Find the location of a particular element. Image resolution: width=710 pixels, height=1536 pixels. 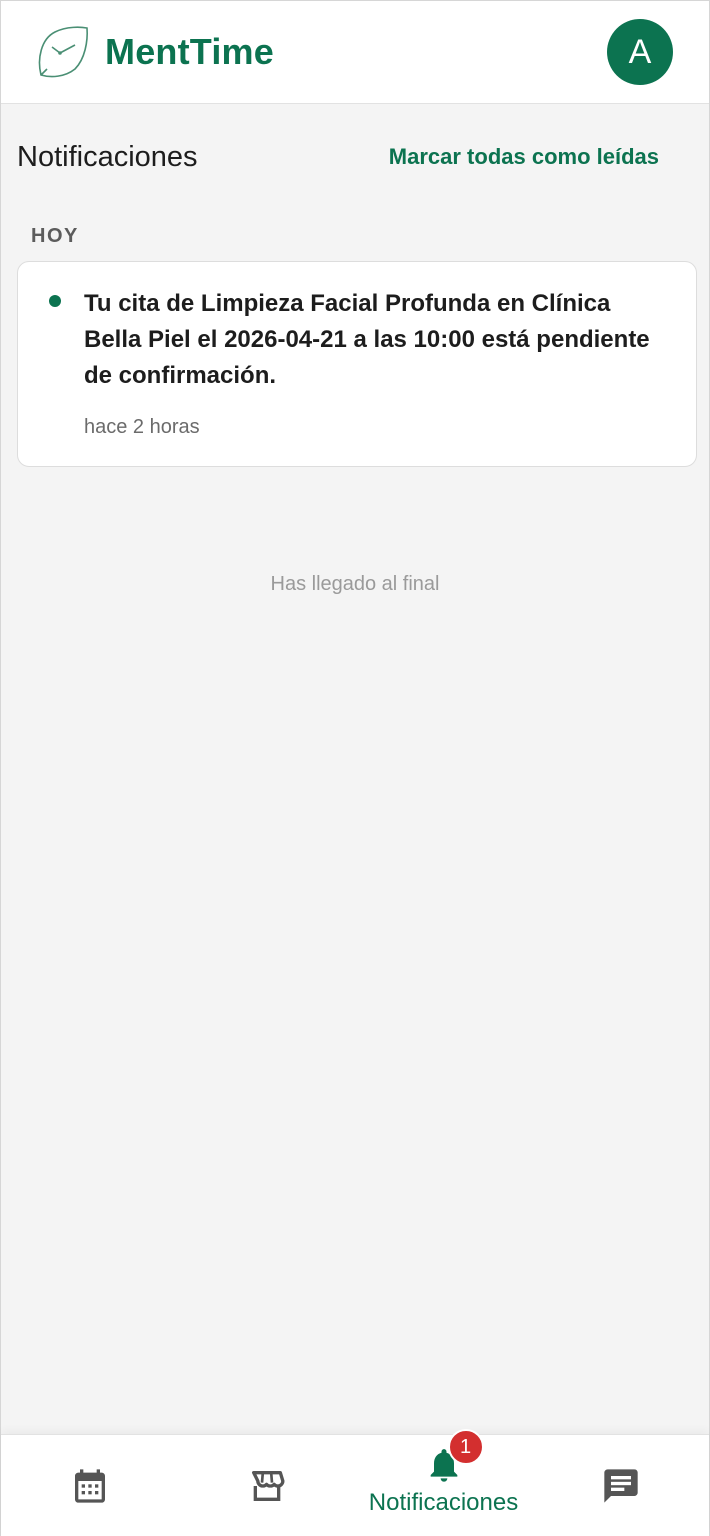

nav-item-chat is located at coordinates (620, 1485).